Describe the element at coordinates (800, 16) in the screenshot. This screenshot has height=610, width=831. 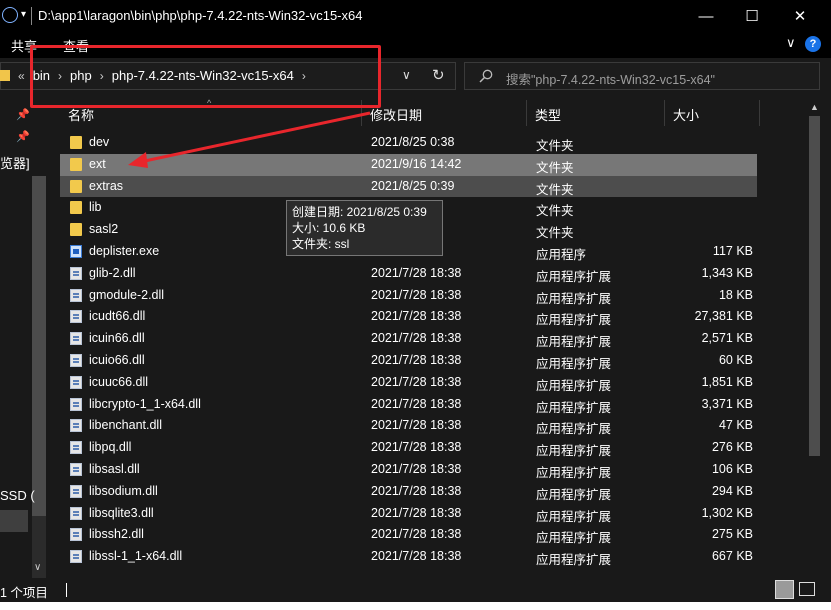
I see `close-button: ✕` at that location.